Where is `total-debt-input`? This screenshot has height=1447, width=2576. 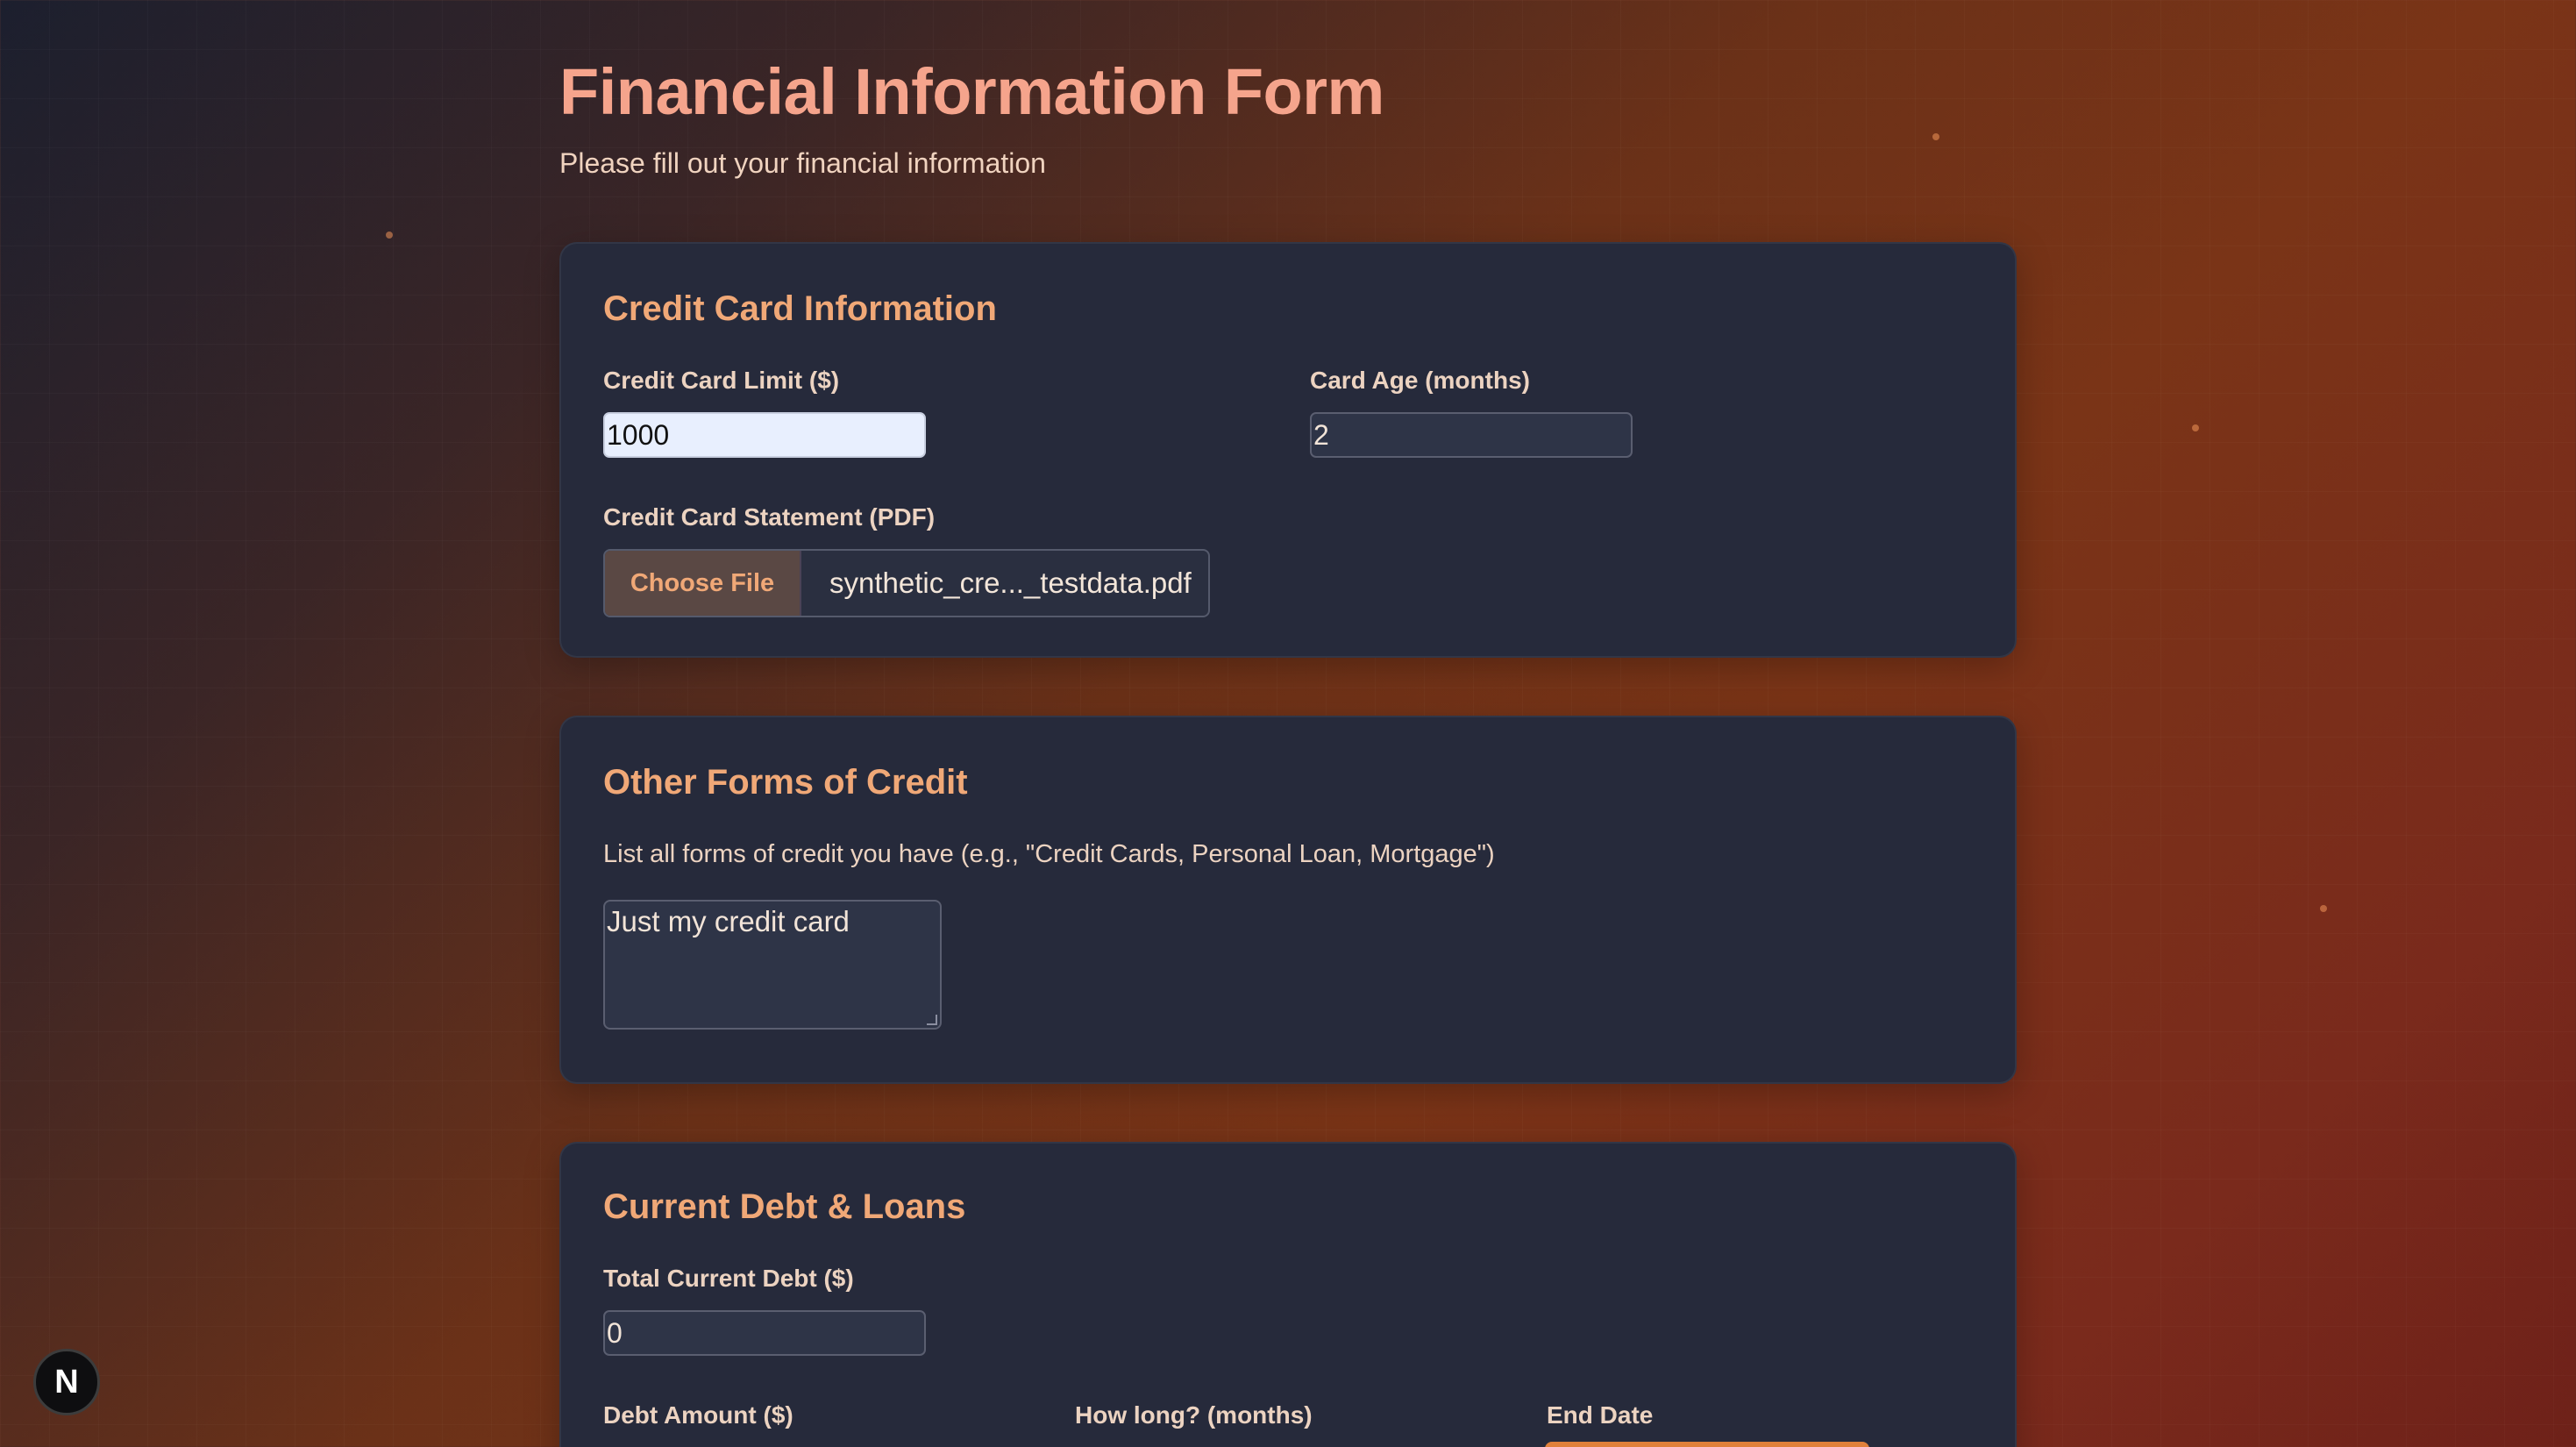
total-debt-input is located at coordinates (764, 1333).